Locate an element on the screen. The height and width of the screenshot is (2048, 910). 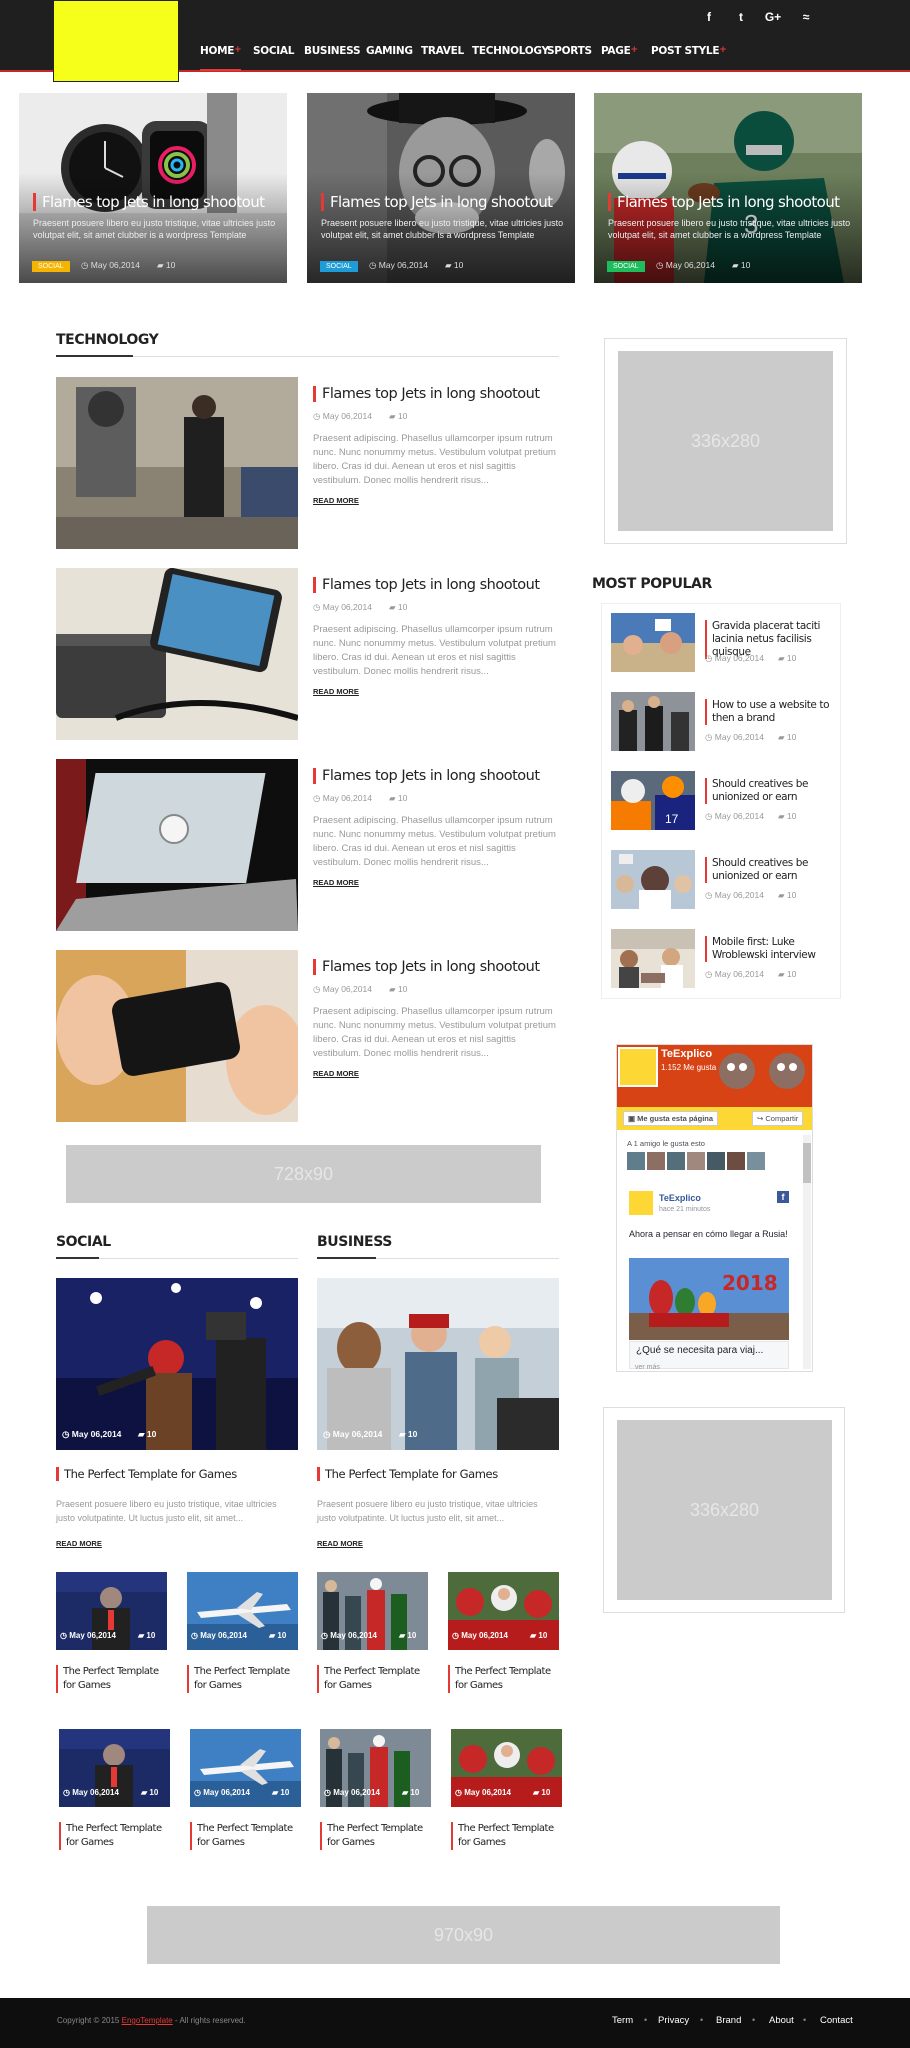
footer-link-term: Term is located at coordinates (622, 2020).